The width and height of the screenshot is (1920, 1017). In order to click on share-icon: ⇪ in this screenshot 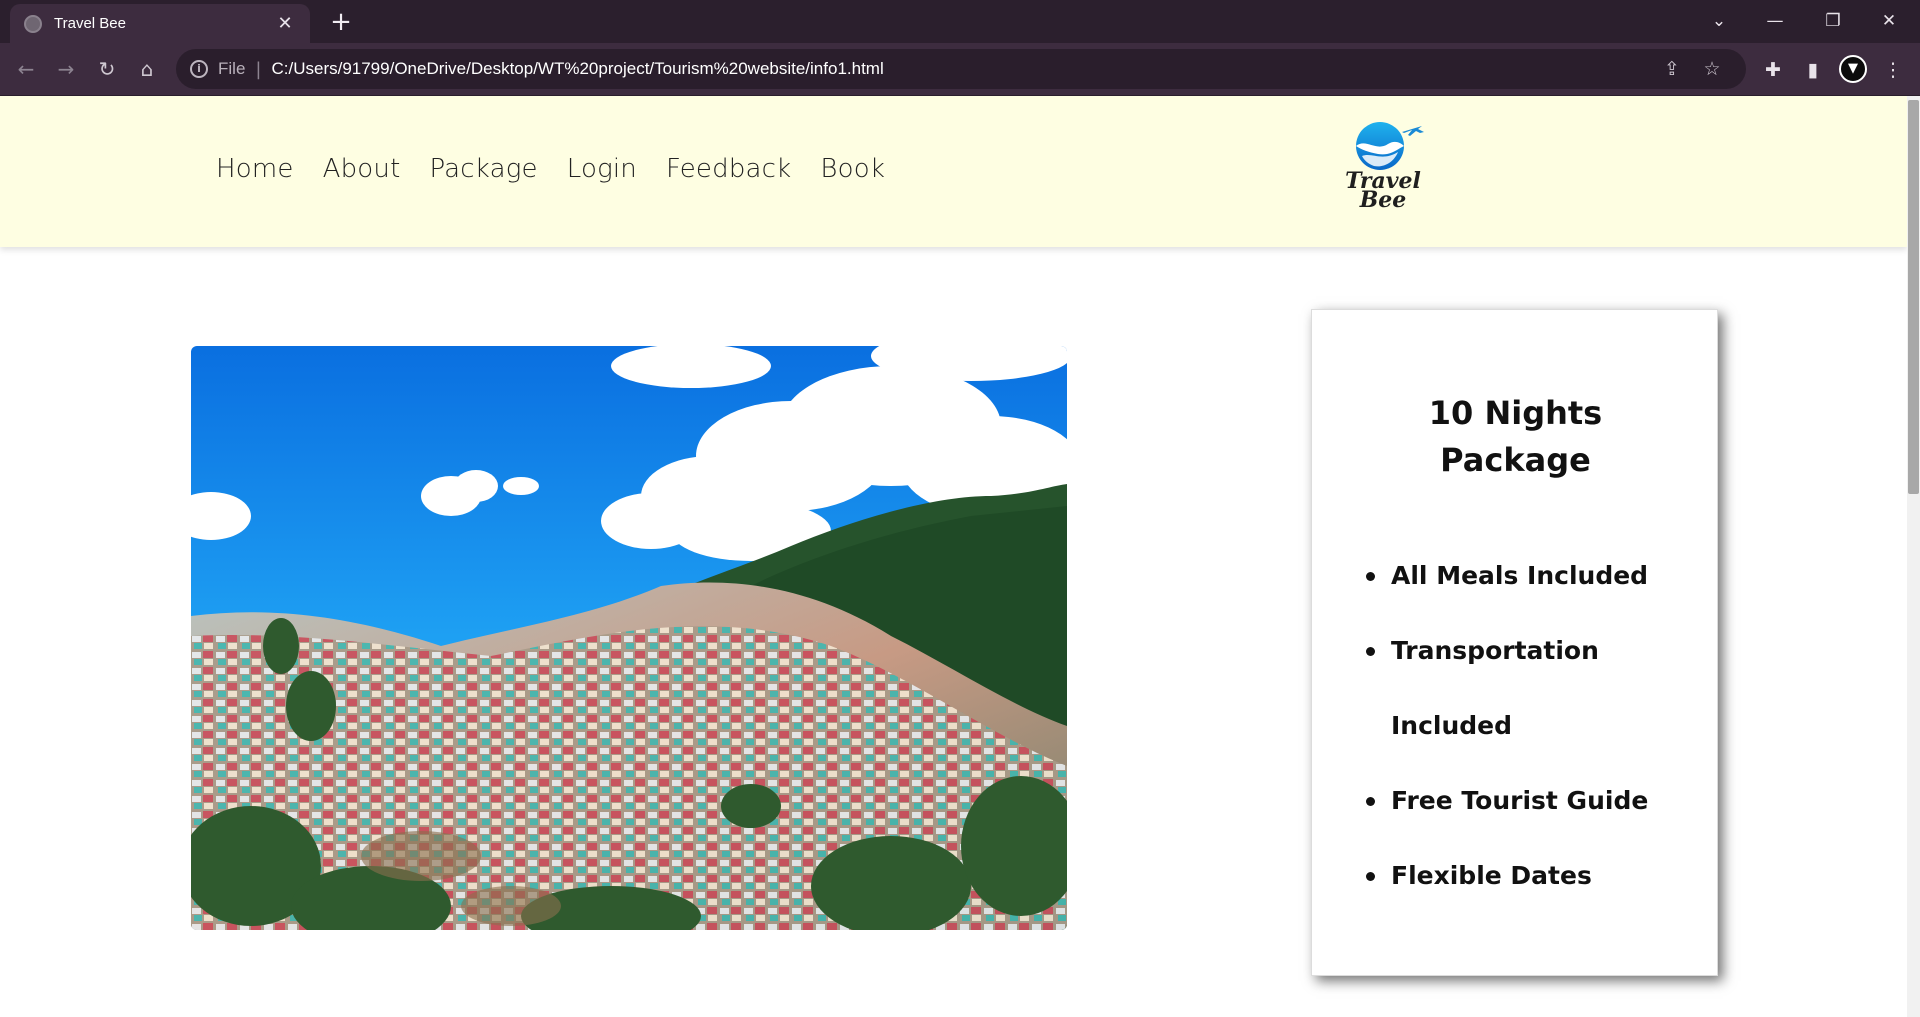, I will do `click(1672, 69)`.